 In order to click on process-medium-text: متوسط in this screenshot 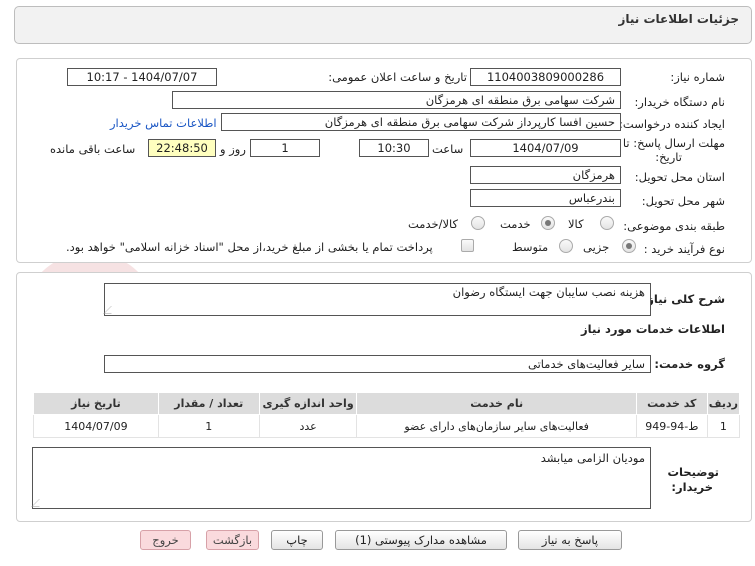, I will do `click(530, 247)`.